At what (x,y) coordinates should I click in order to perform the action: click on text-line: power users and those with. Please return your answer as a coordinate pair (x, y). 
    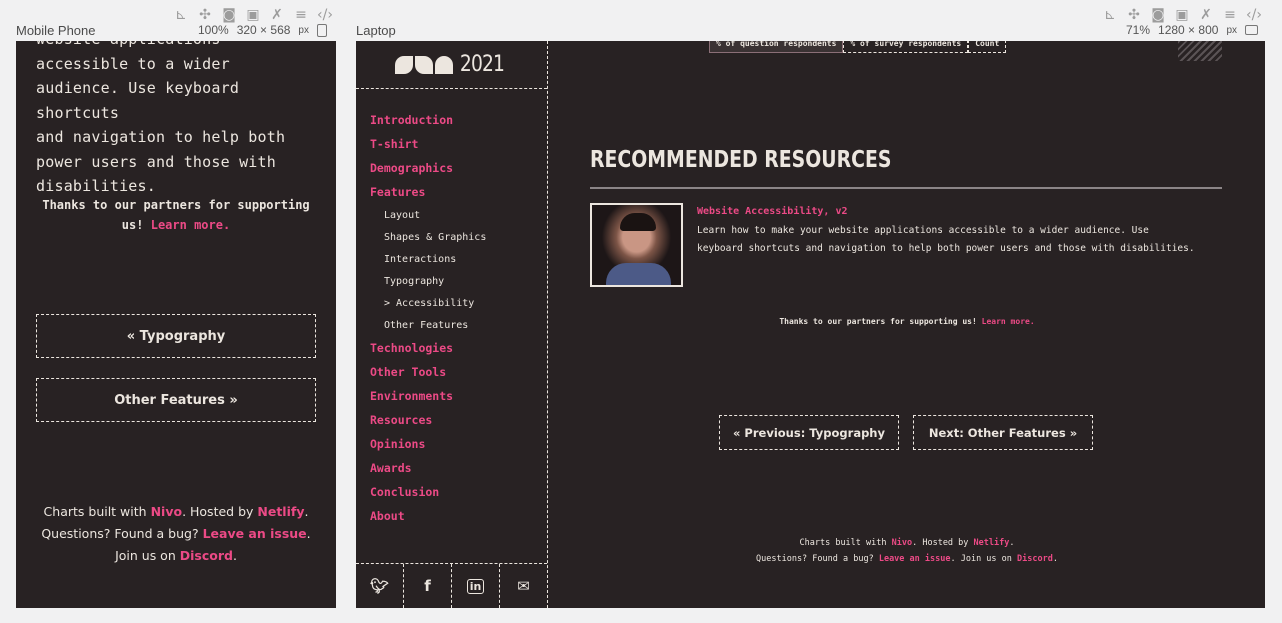
    Looking at the image, I should click on (156, 161).